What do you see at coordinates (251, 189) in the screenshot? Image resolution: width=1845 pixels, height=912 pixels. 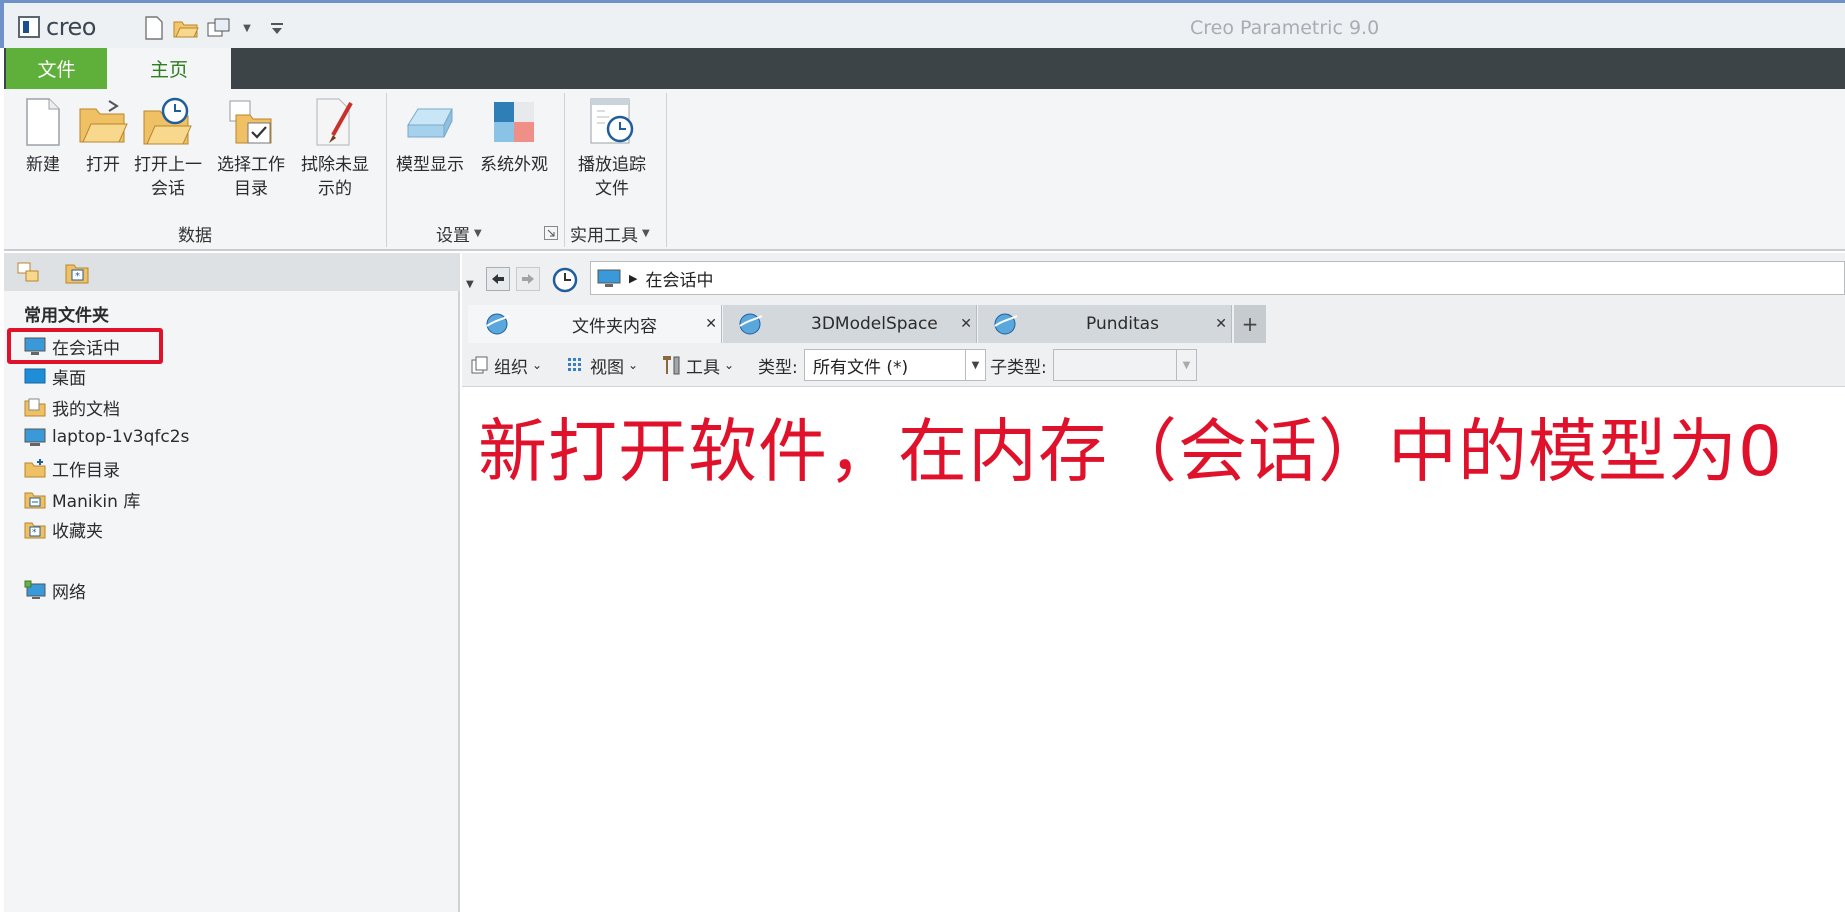 I see `select-wd-label-2: 目录` at bounding box center [251, 189].